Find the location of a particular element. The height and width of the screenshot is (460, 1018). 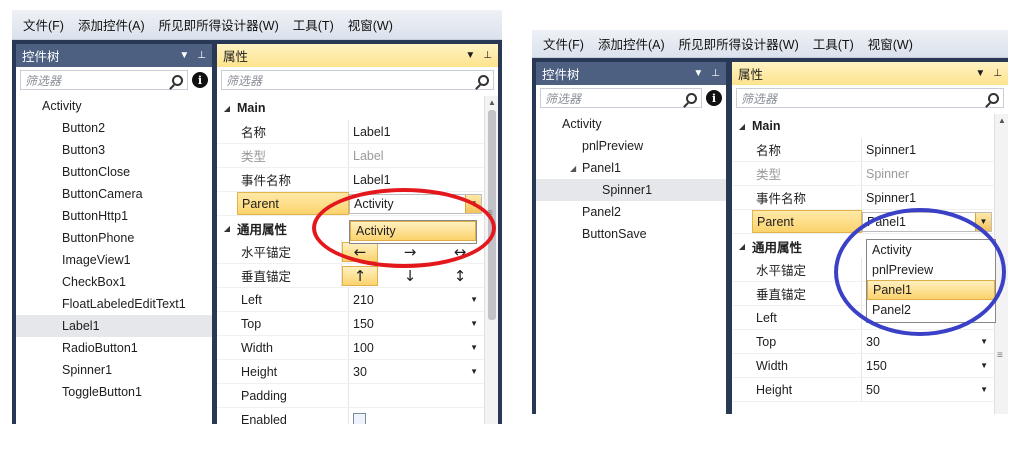

property-row: Height 50 ▼ is located at coordinates (863, 390).